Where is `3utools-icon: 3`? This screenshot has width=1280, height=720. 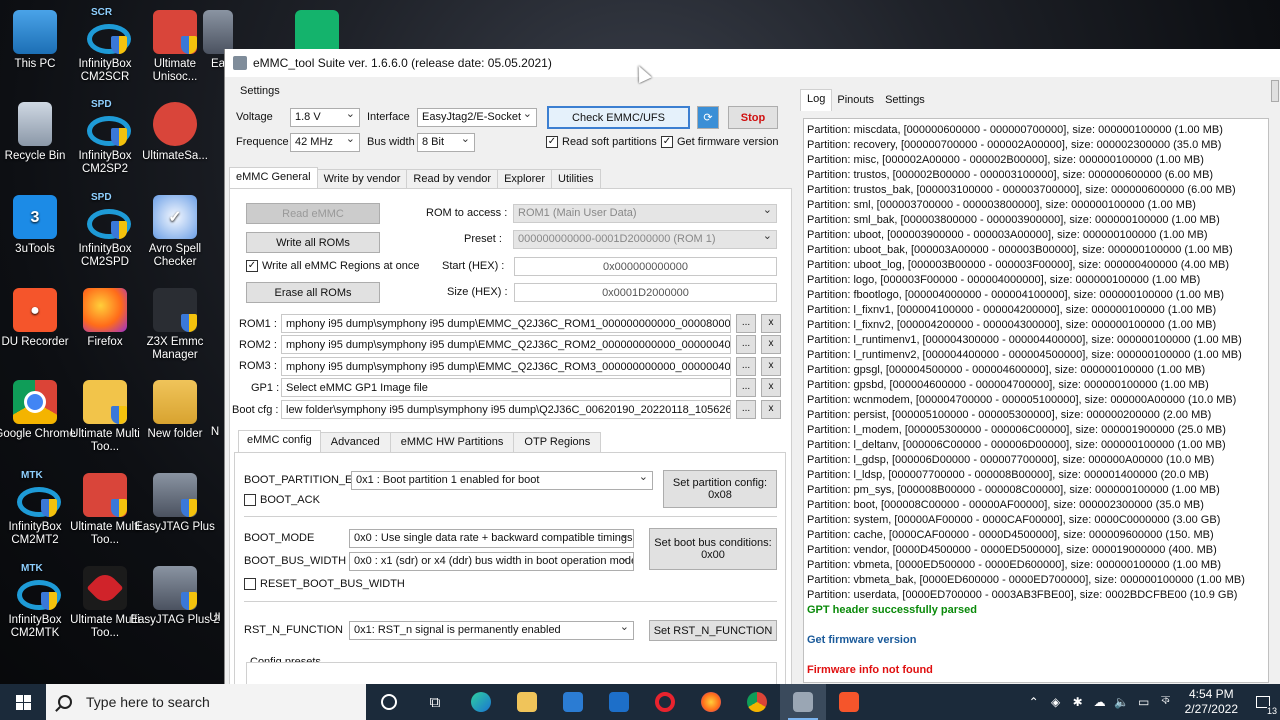 3utools-icon: 3 is located at coordinates (35, 217).